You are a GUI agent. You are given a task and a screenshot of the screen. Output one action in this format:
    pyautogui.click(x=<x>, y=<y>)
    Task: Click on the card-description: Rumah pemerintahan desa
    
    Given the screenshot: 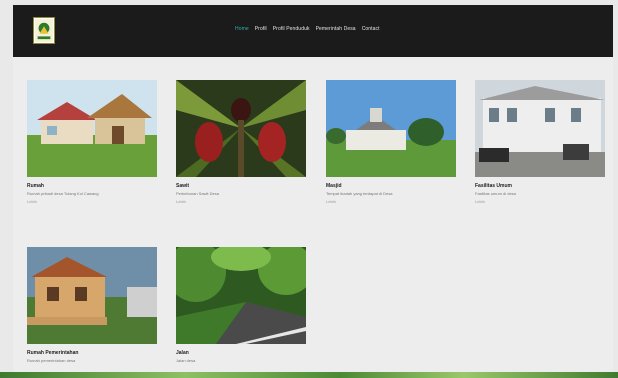 What is the action you would take?
    pyautogui.click(x=51, y=360)
    